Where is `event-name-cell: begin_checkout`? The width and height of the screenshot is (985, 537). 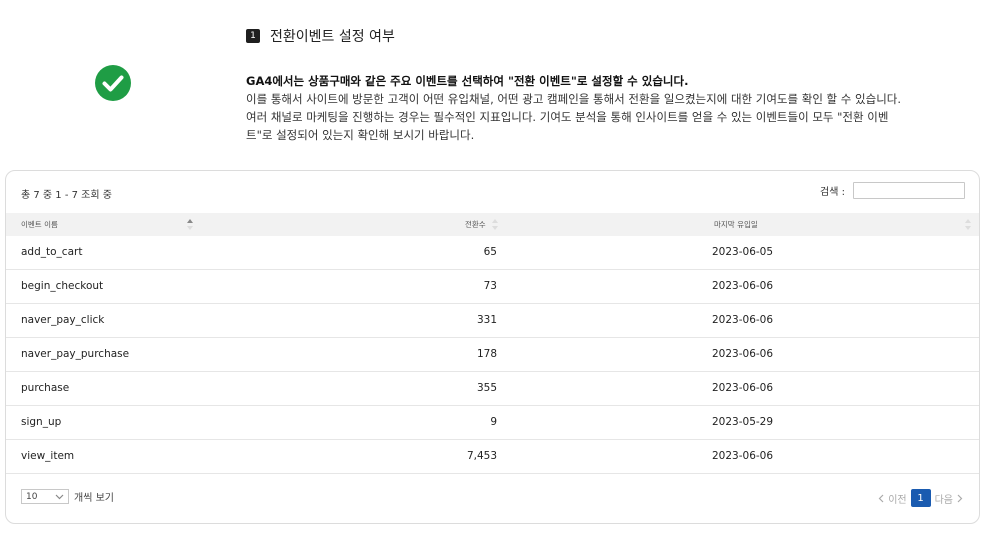 event-name-cell: begin_checkout is located at coordinates (62, 286).